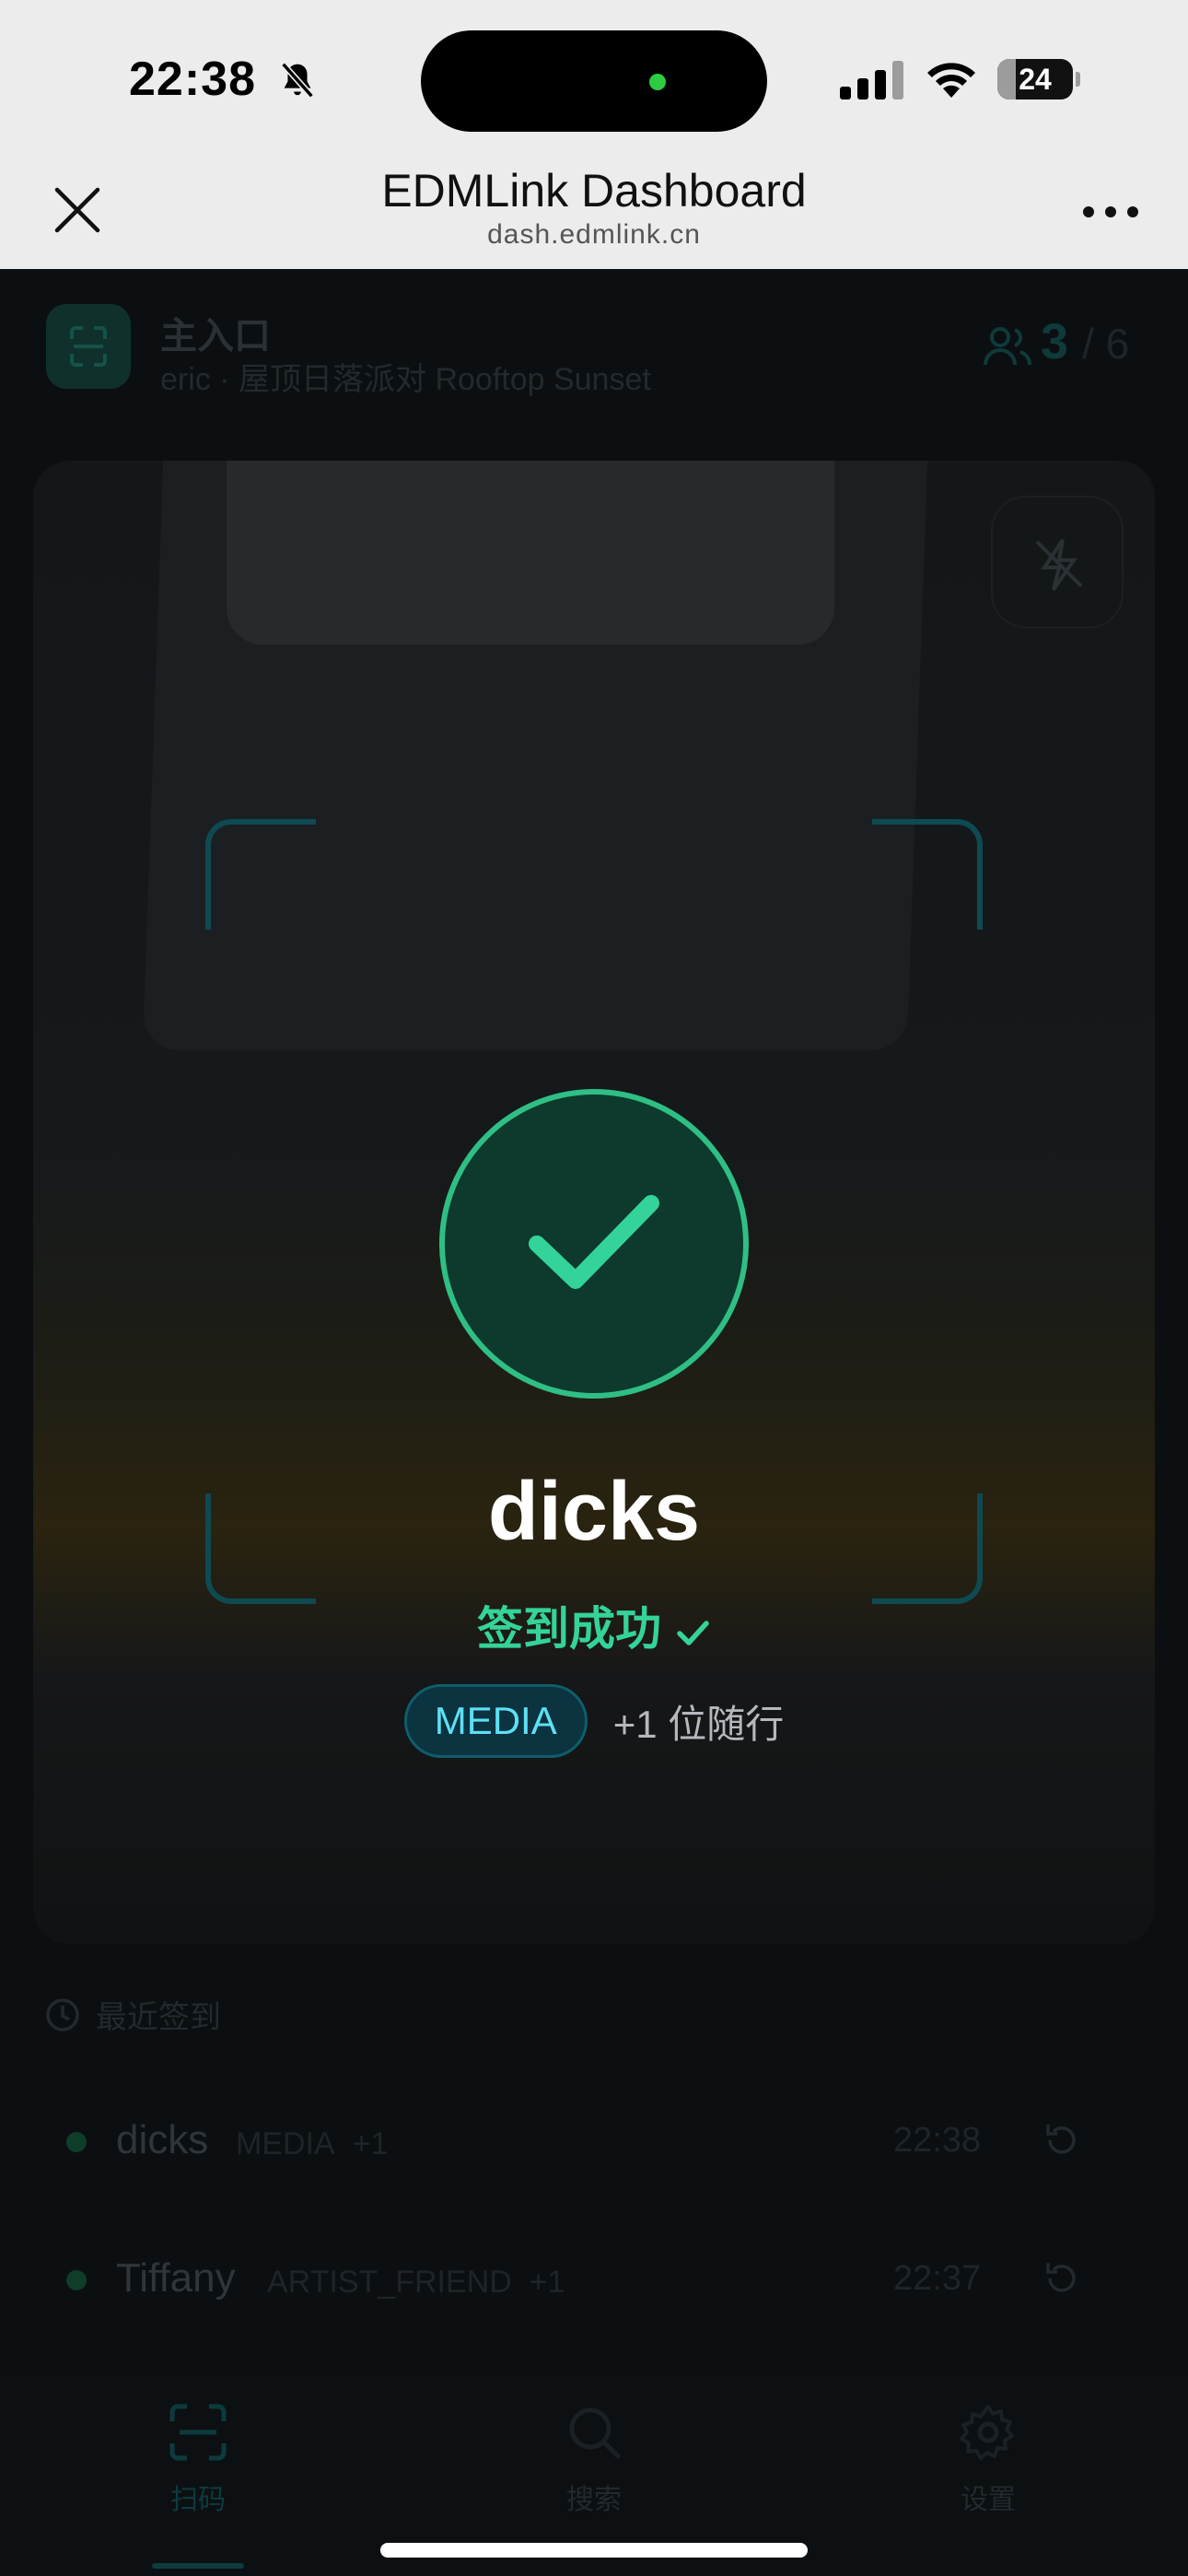  I want to click on battery-icon: 24, so click(1038, 79).